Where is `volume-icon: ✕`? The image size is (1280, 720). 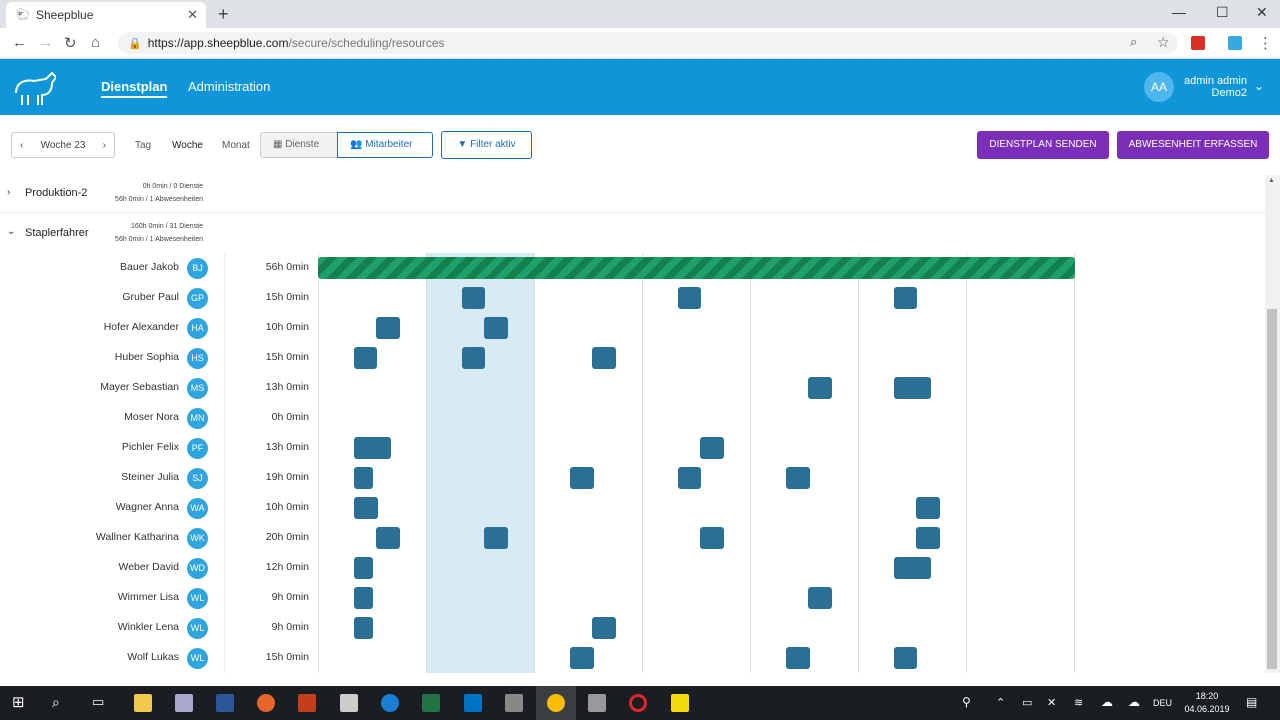
volume-icon: ✕ is located at coordinates (1051, 702).